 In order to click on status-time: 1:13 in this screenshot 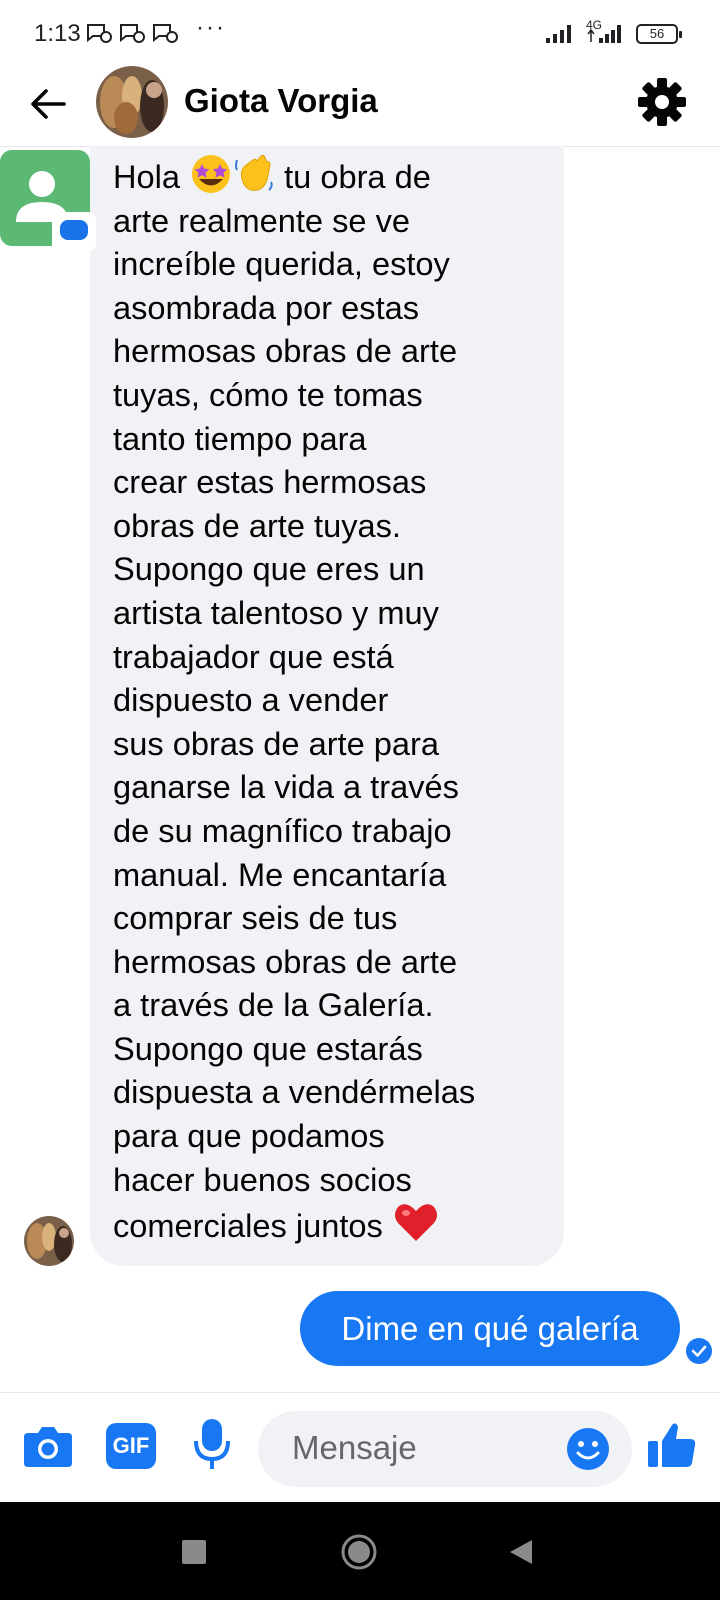, I will do `click(57, 33)`.